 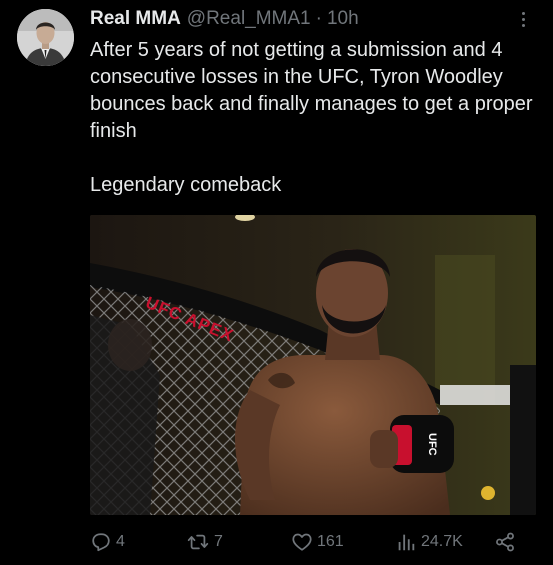 What do you see at coordinates (406, 542) in the screenshot?
I see `views-bars-icon` at bounding box center [406, 542].